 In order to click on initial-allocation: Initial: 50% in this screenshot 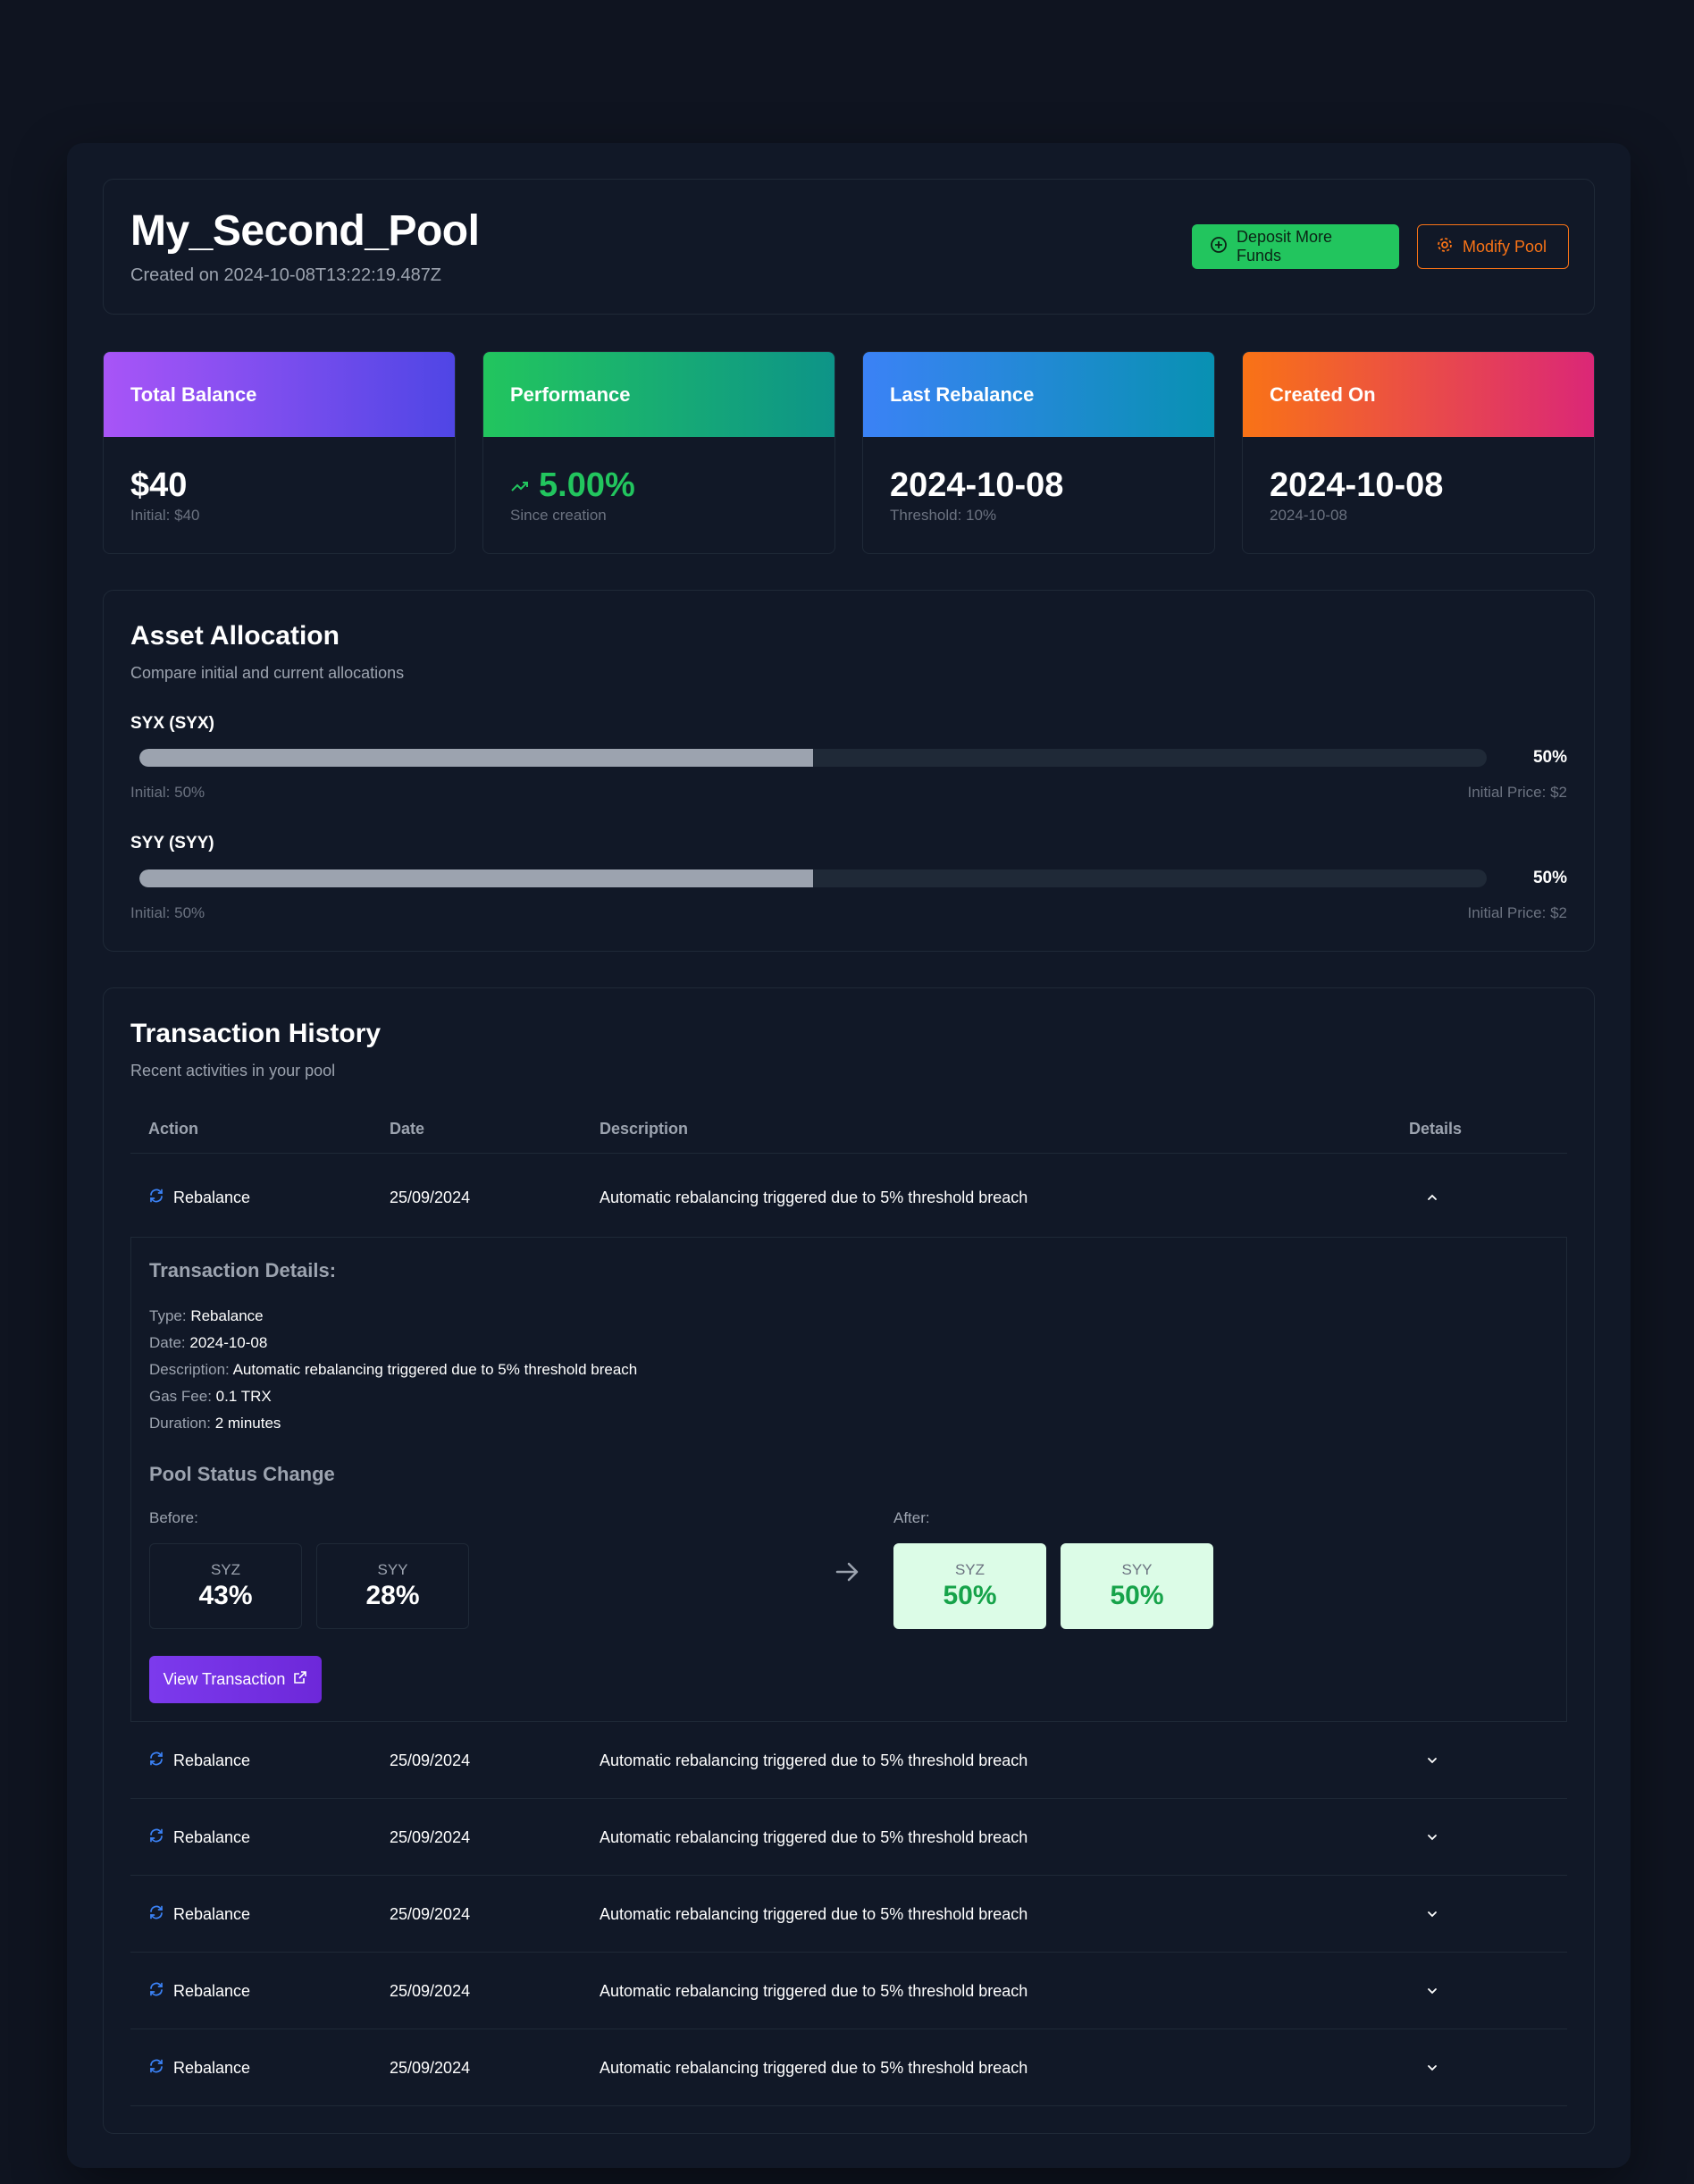, I will do `click(168, 912)`.